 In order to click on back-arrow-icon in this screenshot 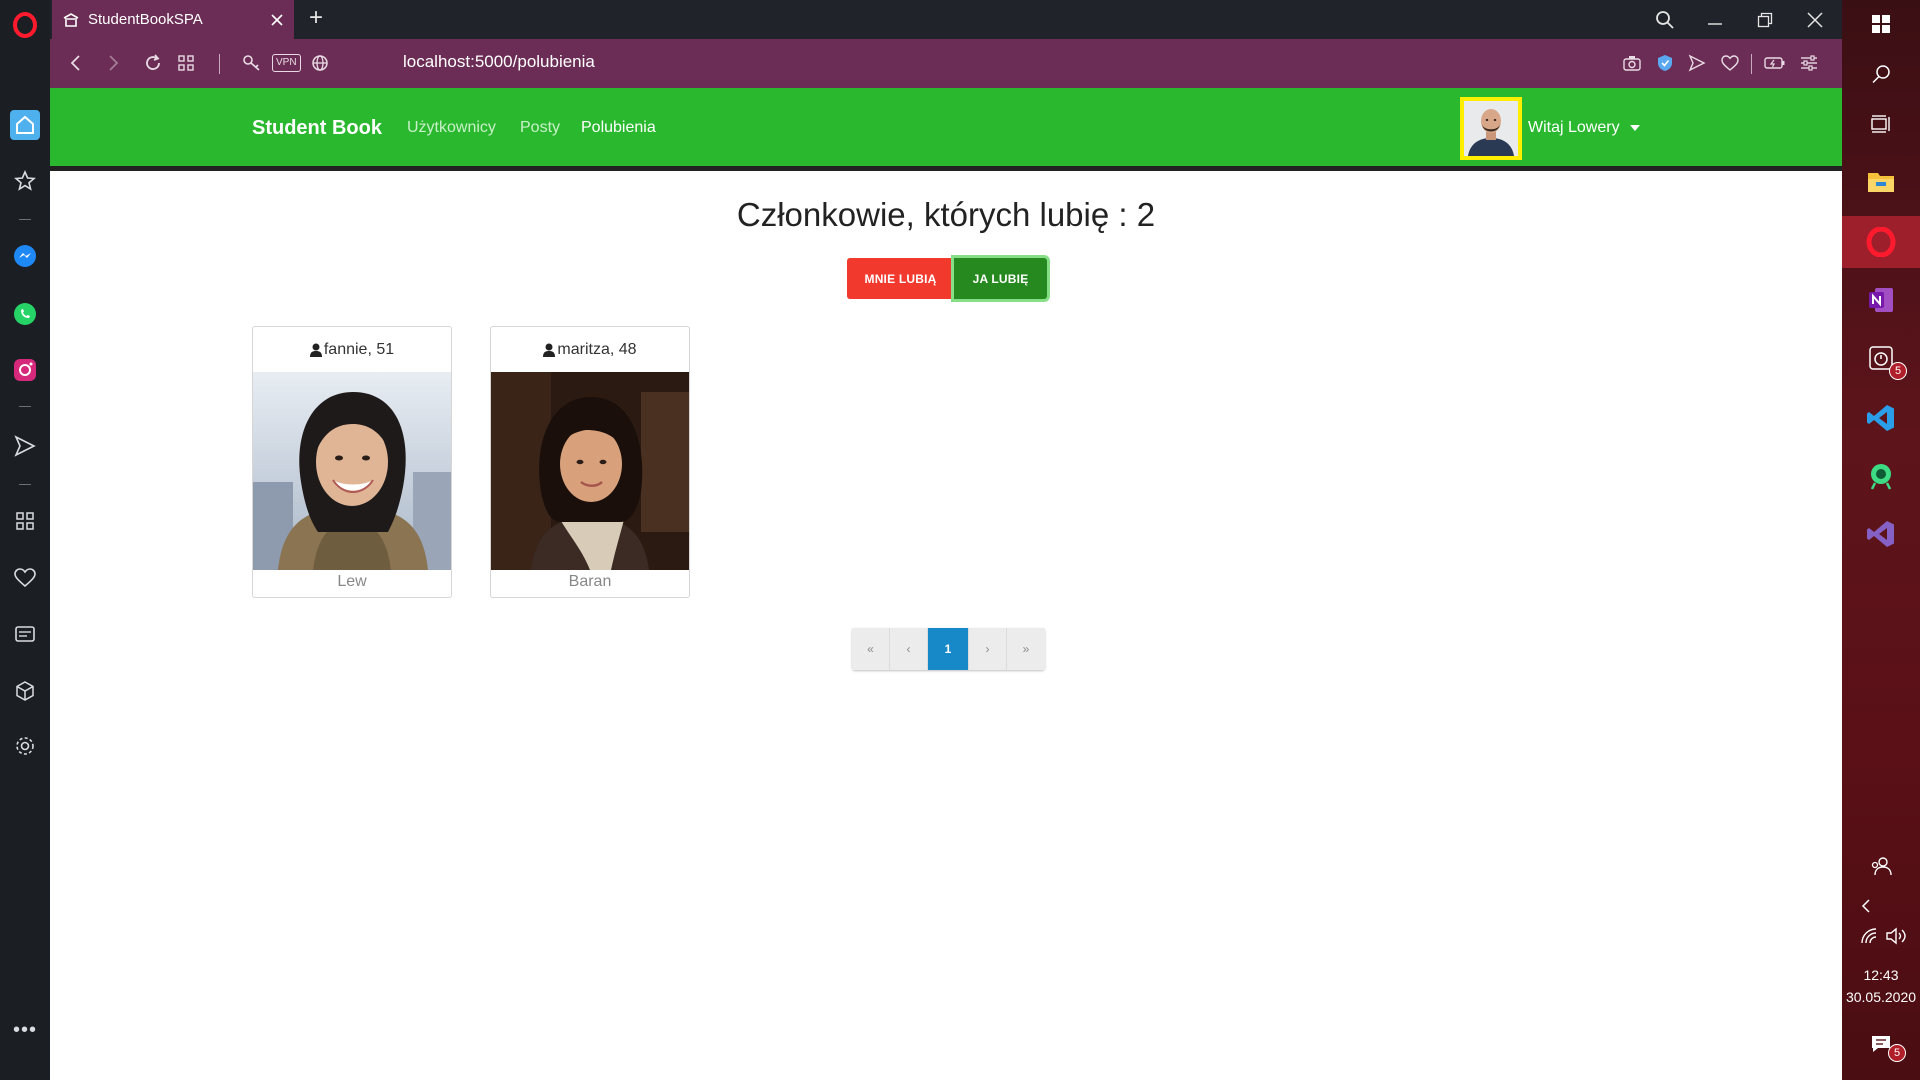, I will do `click(75, 63)`.